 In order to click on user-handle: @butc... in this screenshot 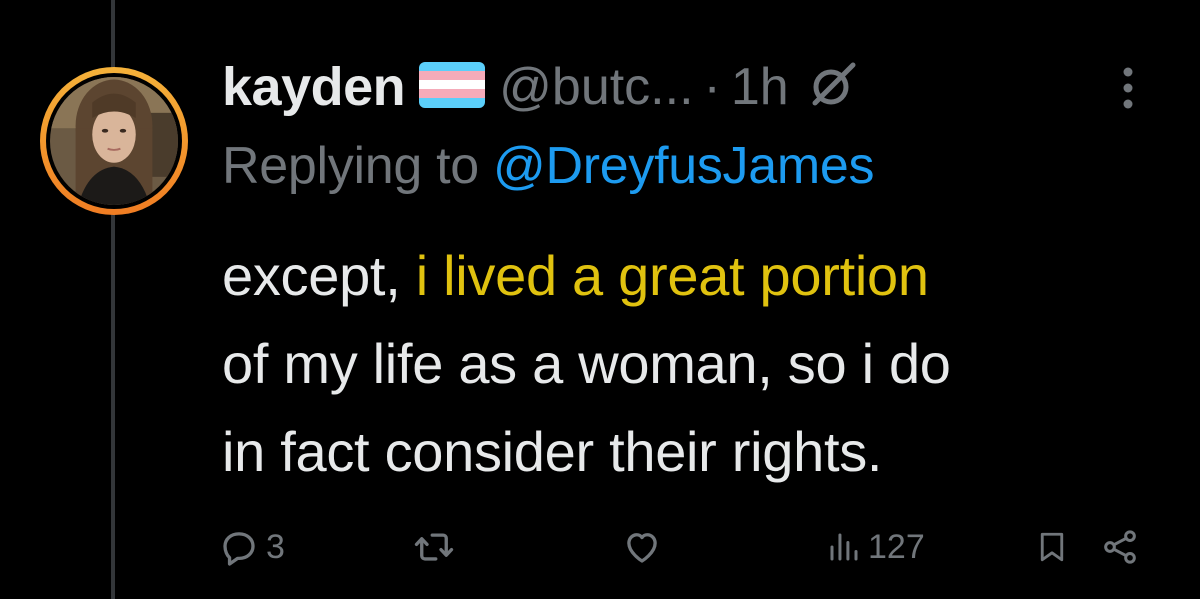, I will do `click(596, 87)`.